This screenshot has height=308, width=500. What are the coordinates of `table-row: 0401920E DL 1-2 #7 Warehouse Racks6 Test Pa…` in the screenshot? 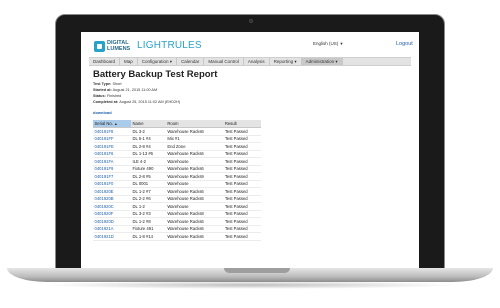 It's located at (177, 191).